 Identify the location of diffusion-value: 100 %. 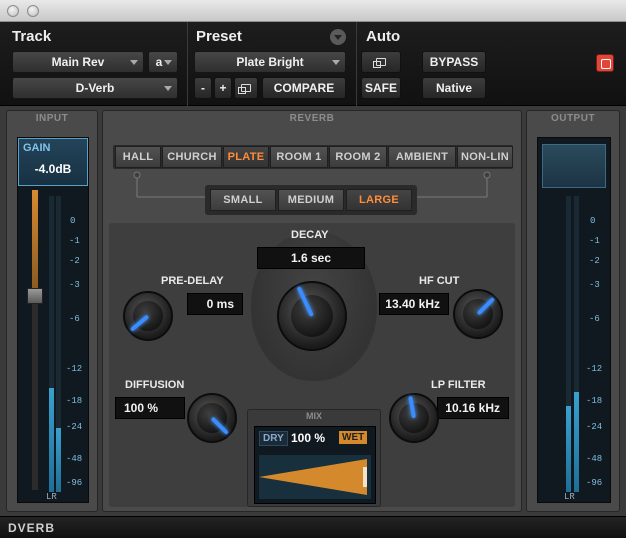
(150, 408).